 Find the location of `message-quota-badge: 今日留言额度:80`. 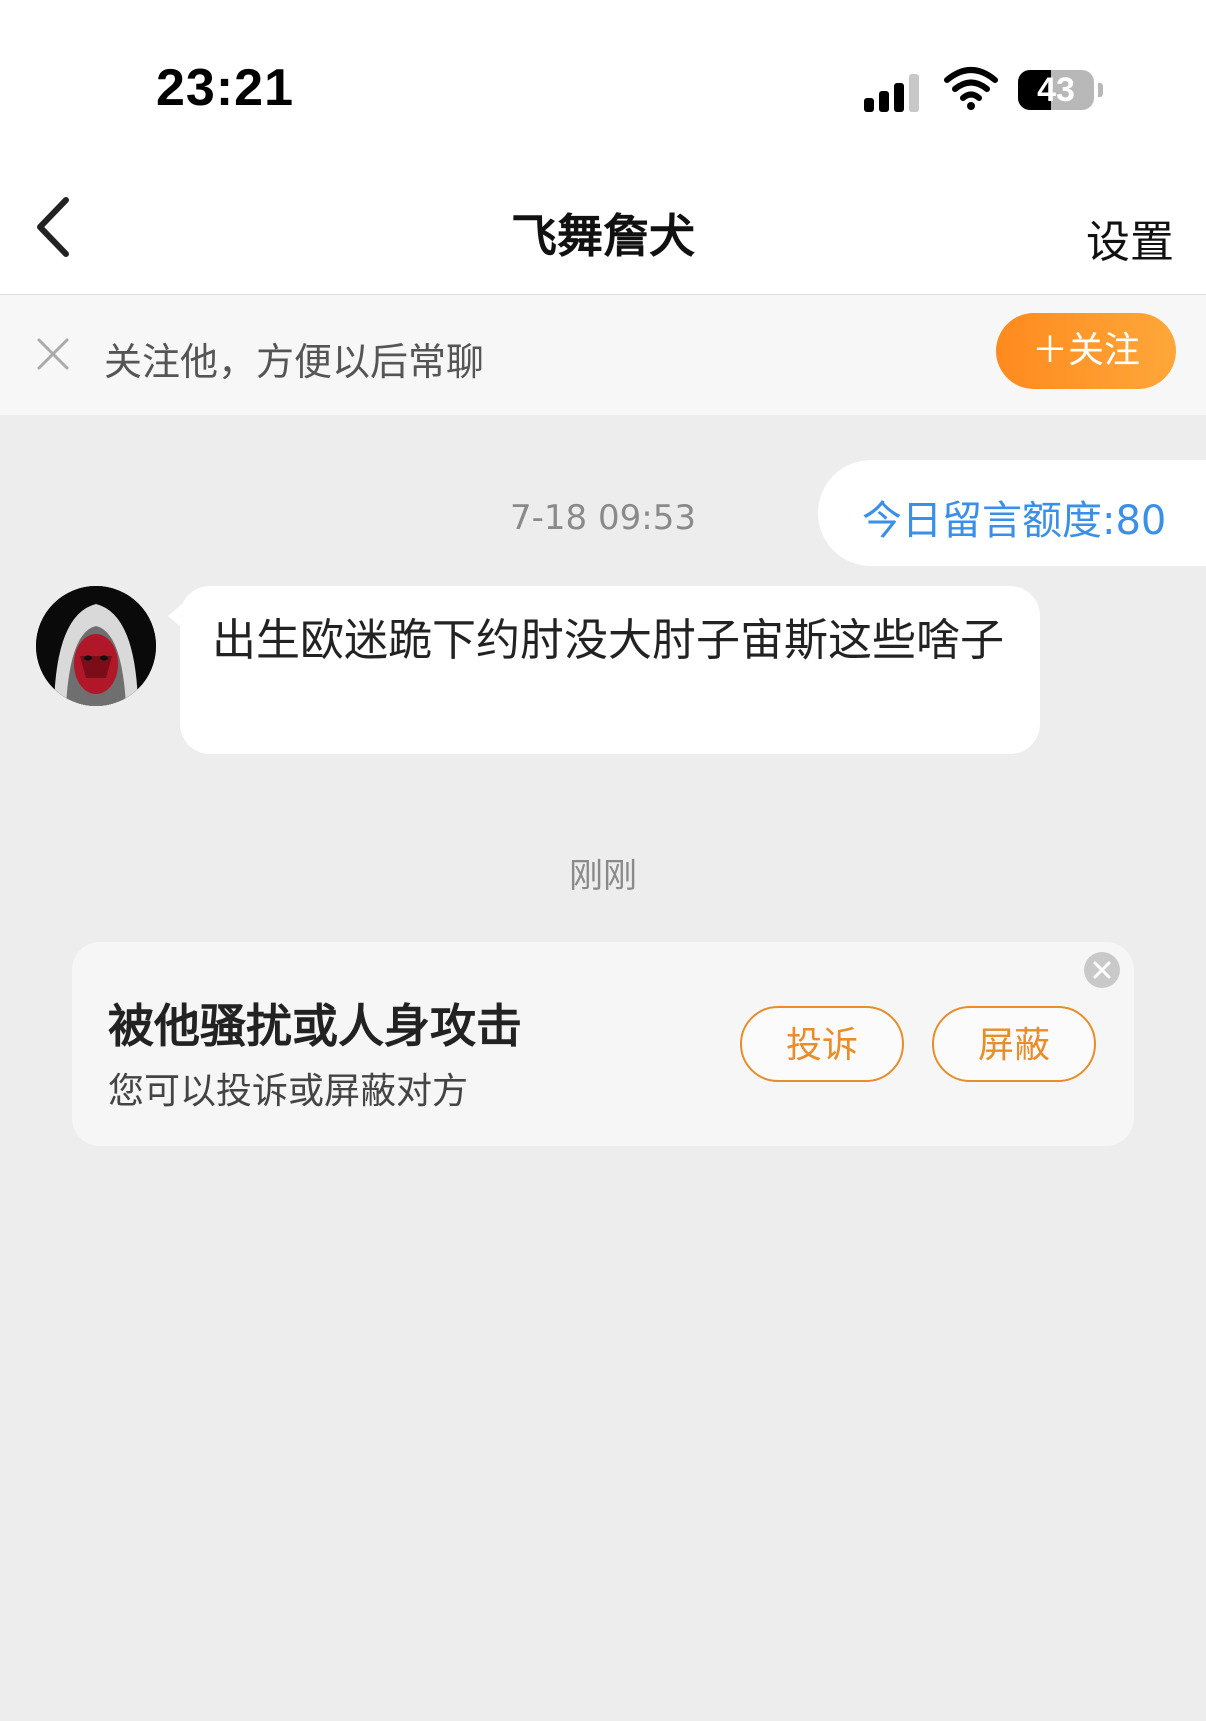

message-quota-badge: 今日留言额度:80 is located at coordinates (1012, 513).